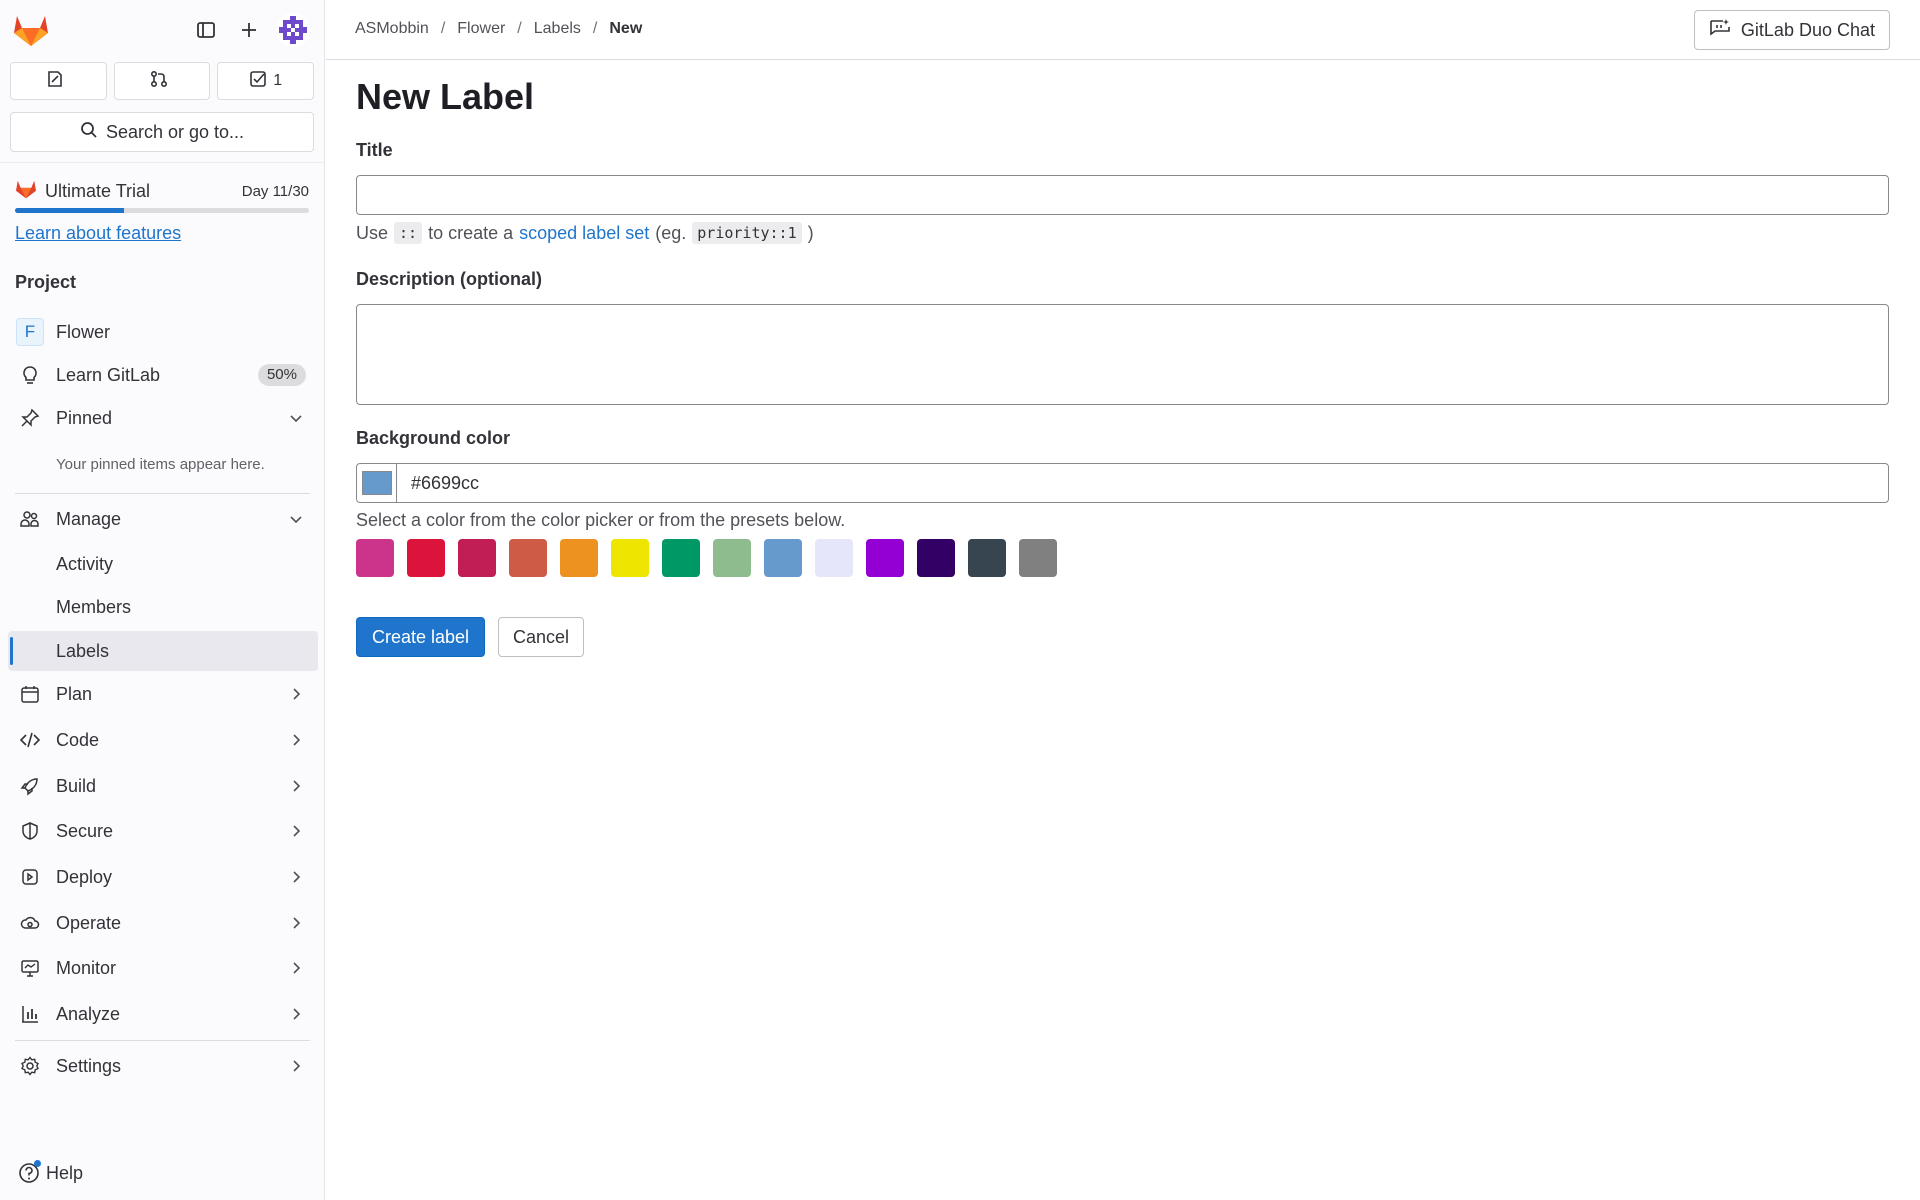  I want to click on sidebar-item-label: Monitor, so click(86, 967).